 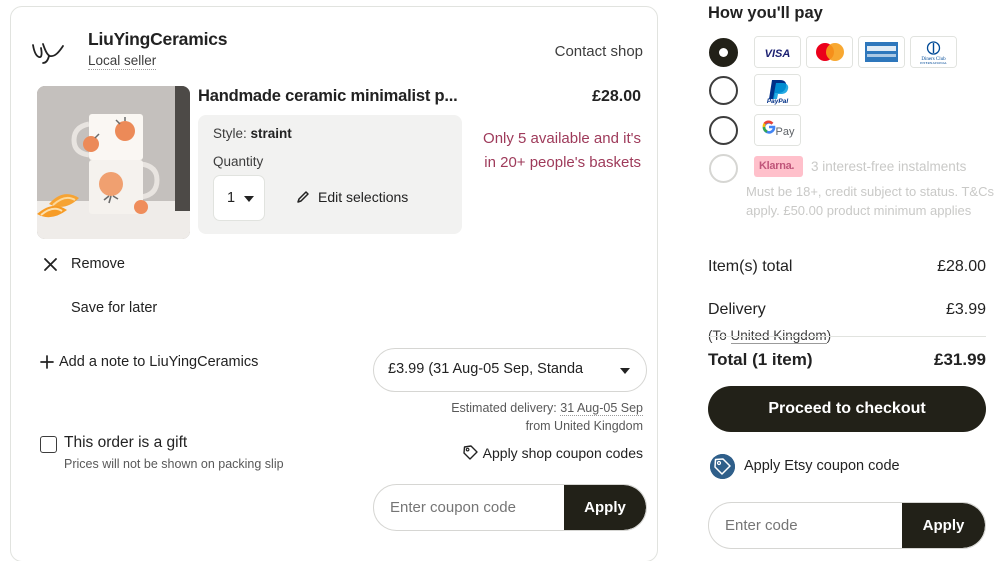 I want to click on items-total-row: Item(s) total £28.00, so click(x=847, y=272).